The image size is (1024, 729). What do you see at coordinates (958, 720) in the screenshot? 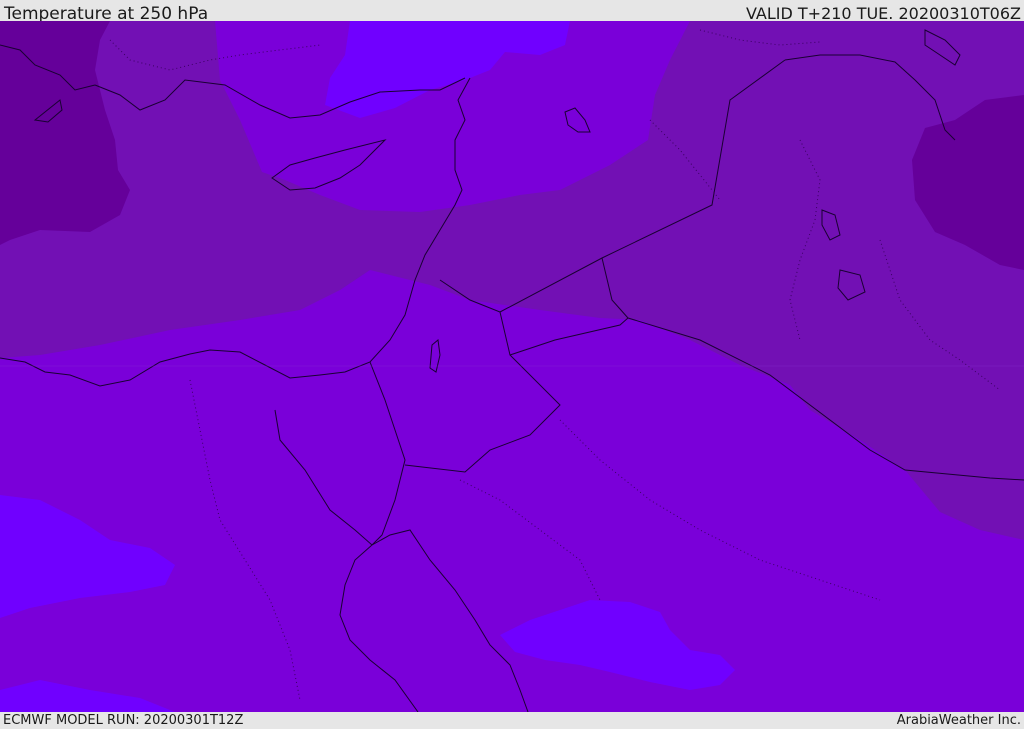
I see `credit-label: ArabiaWeather Inc.` at bounding box center [958, 720].